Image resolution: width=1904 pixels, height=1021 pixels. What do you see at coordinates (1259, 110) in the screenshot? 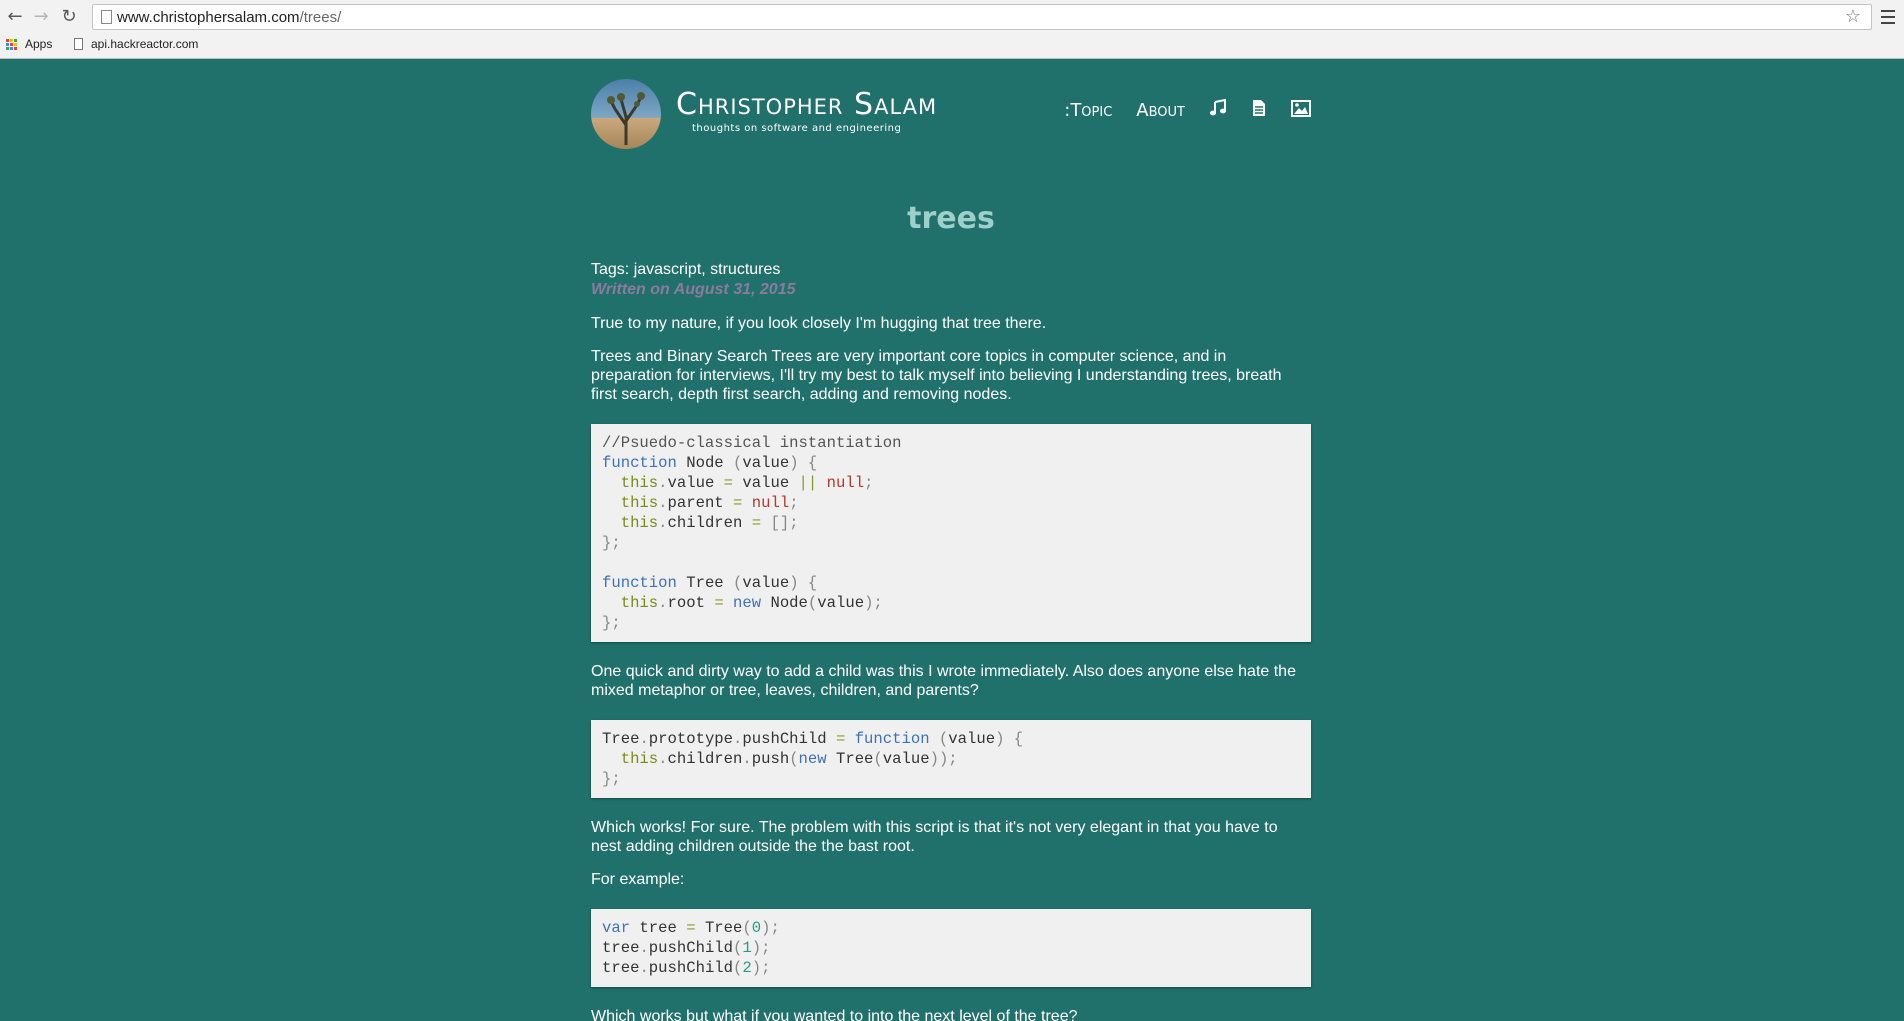
I see `document-icon` at bounding box center [1259, 110].